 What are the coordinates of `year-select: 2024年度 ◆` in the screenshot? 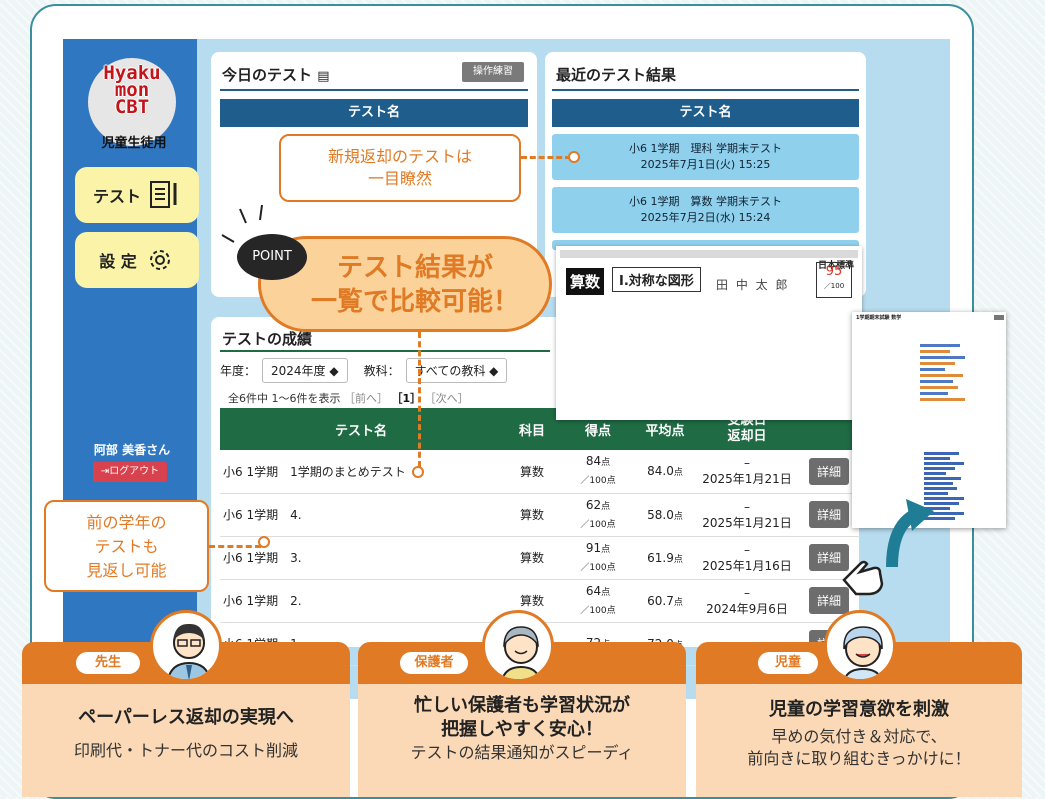 It's located at (305, 370).